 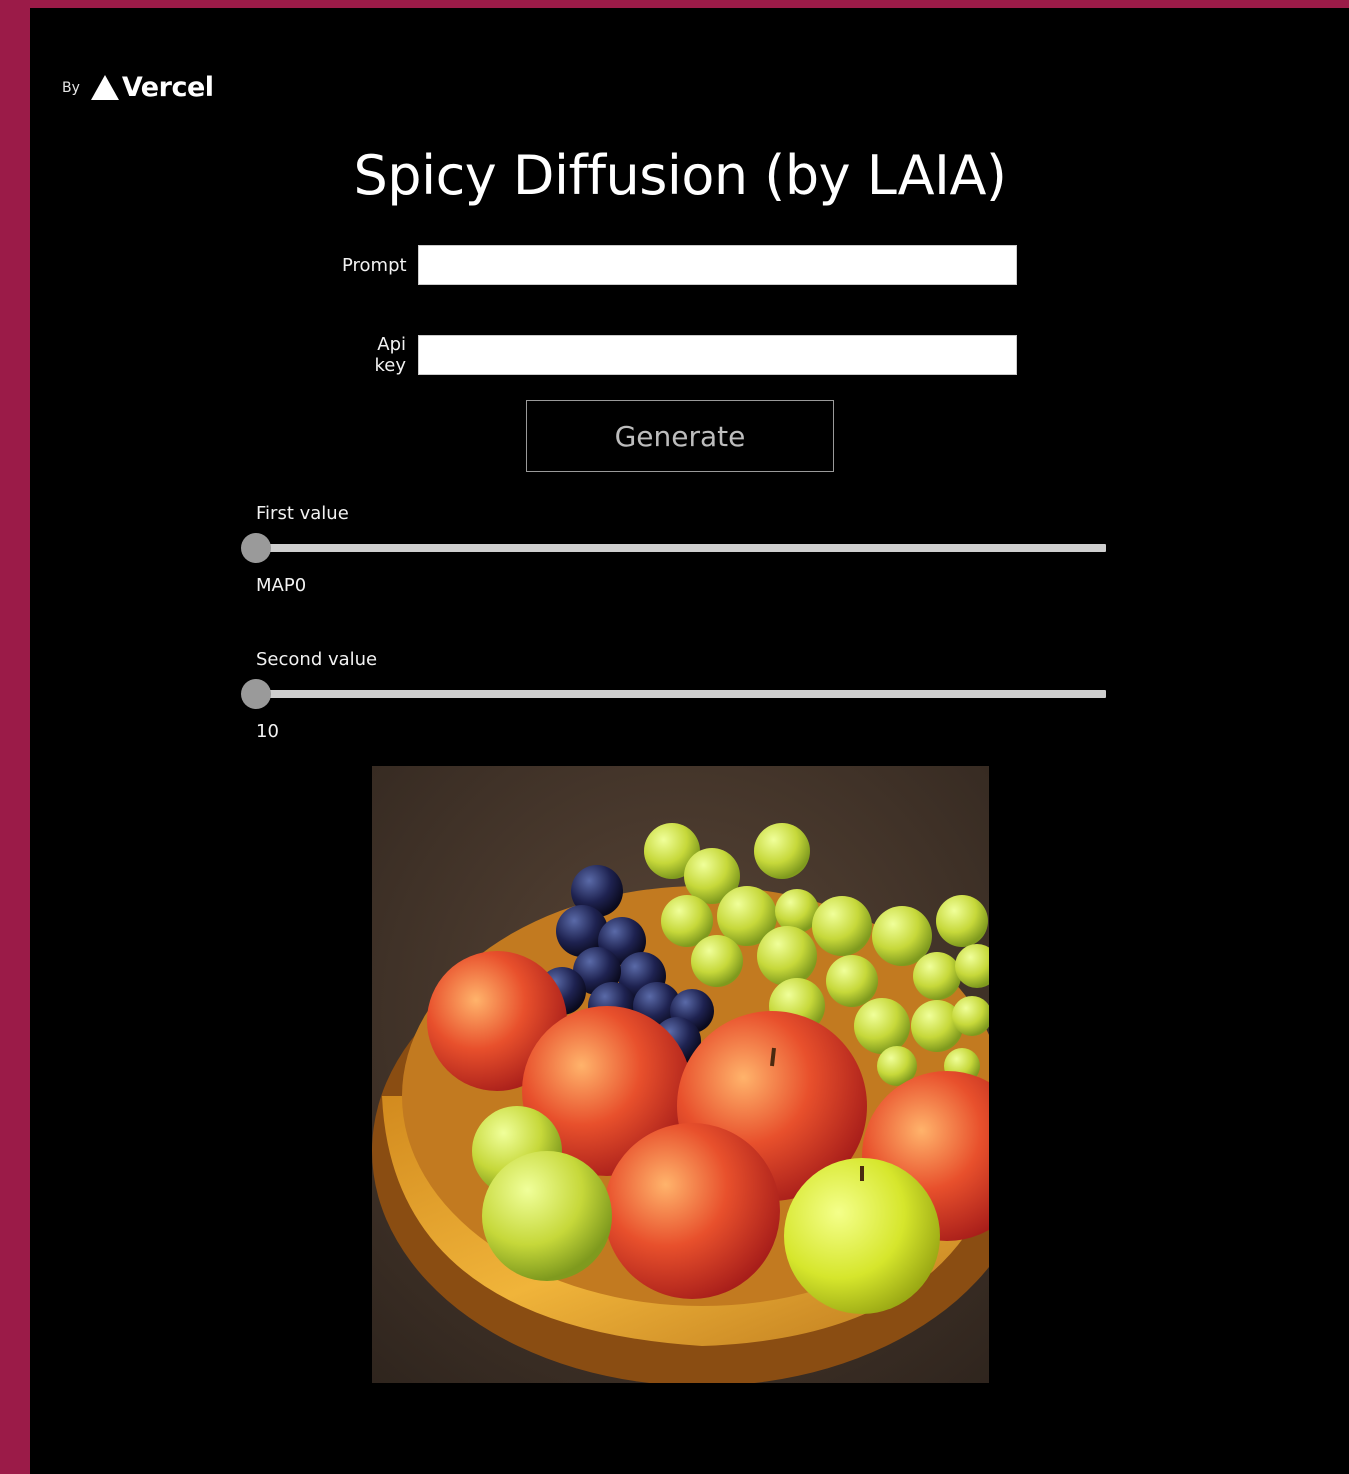 I want to click on first-value-slider-group: First value MAP0, so click(x=673, y=550).